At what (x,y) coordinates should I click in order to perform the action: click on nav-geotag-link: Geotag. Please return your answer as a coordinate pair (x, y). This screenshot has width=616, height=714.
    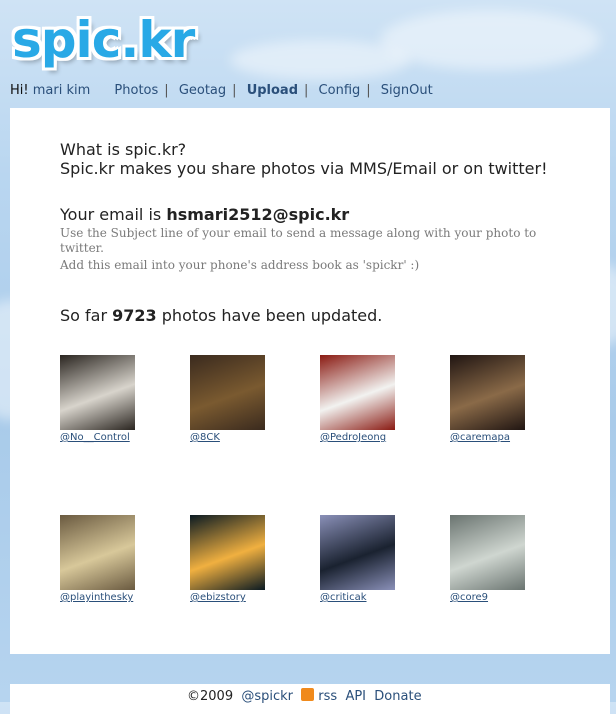
    Looking at the image, I should click on (202, 90).